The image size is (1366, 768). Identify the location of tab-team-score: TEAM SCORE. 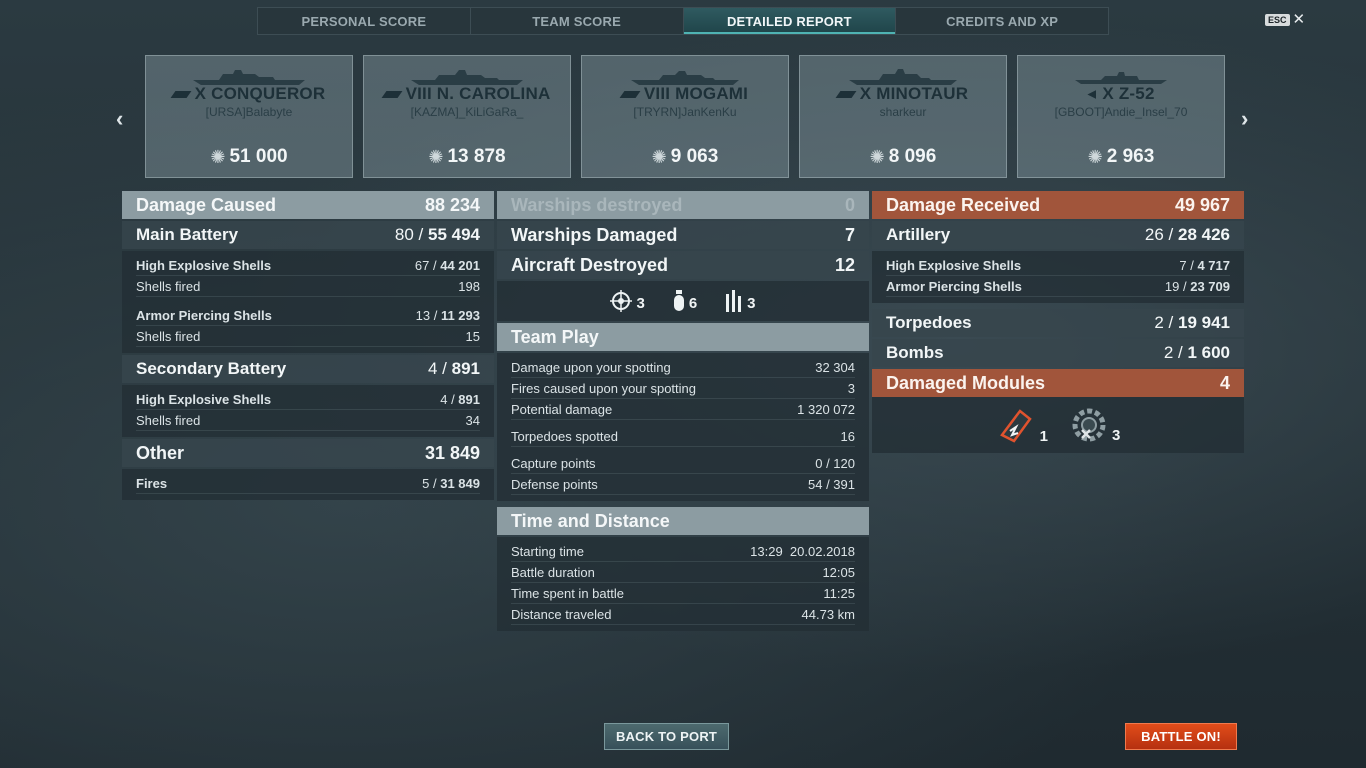
(577, 21).